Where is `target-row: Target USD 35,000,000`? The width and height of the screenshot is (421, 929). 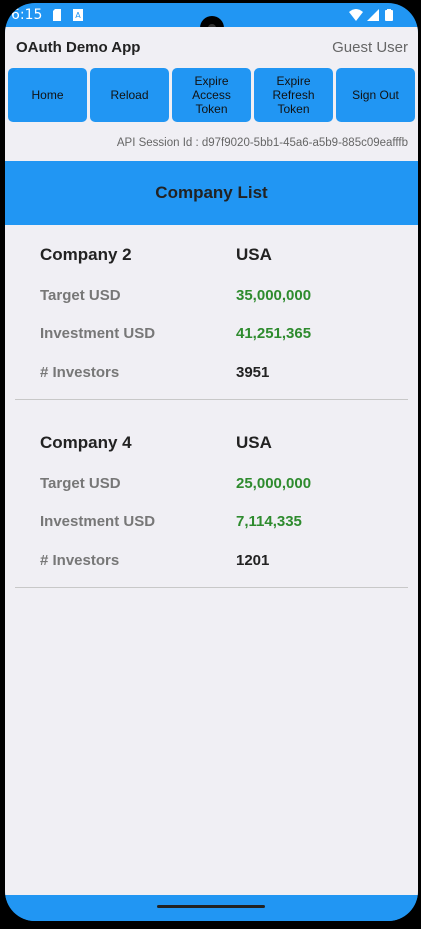
target-row: Target USD 35,000,000 is located at coordinates (205, 299).